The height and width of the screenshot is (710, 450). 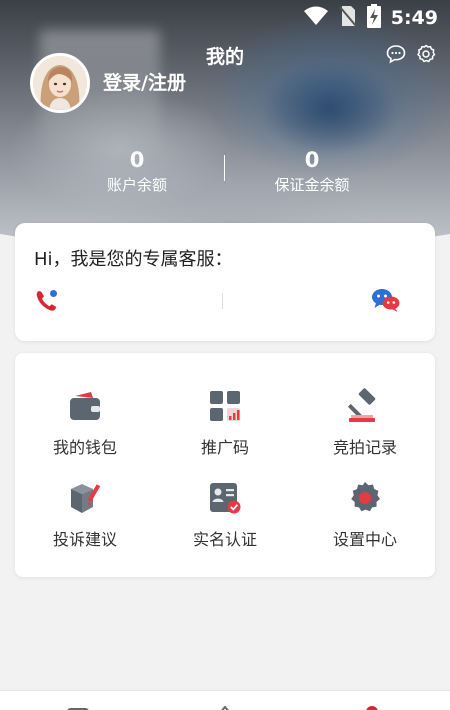 I want to click on complaint-button: 投诉建议, so click(x=85, y=525).